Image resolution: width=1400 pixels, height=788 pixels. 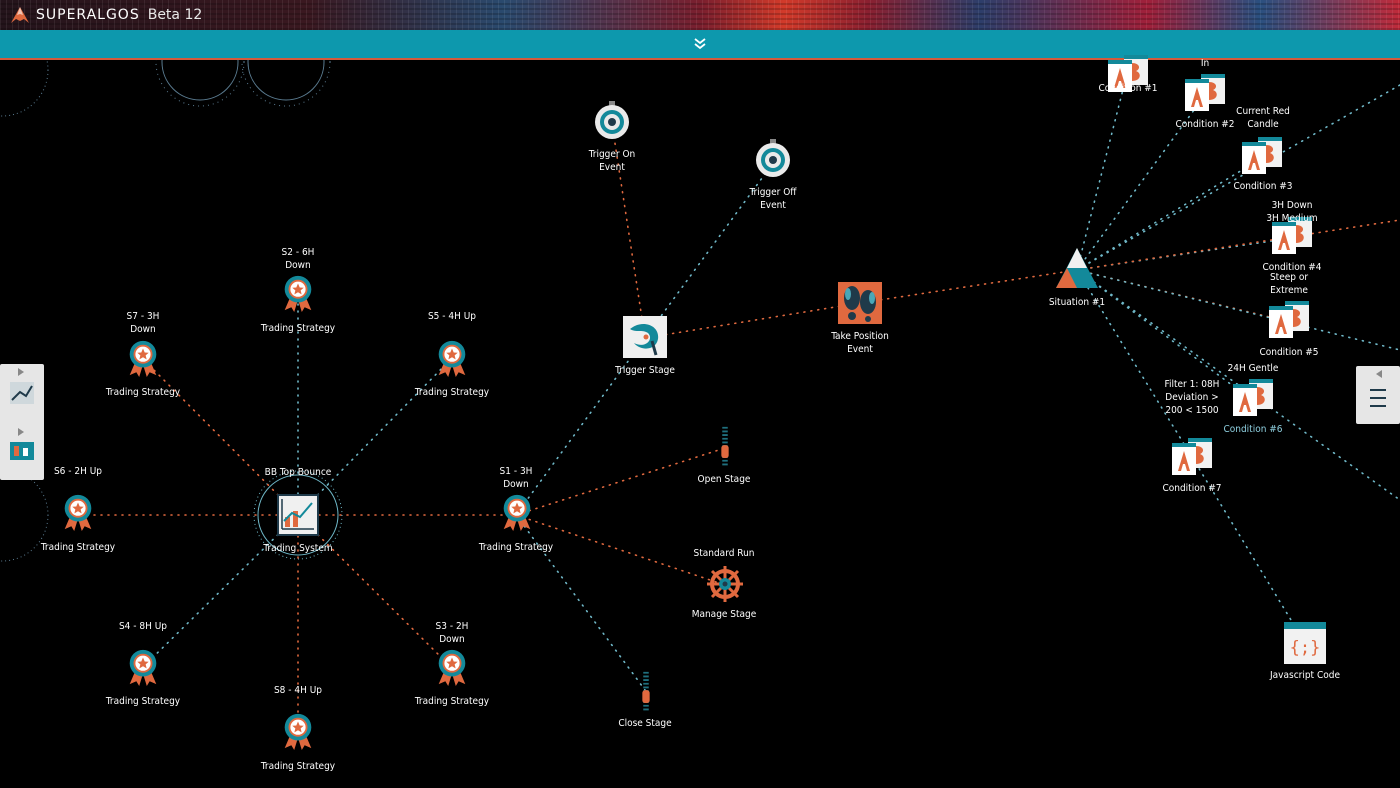 What do you see at coordinates (298, 259) in the screenshot?
I see `strategy-s2-name: S2 - 6H Down` at bounding box center [298, 259].